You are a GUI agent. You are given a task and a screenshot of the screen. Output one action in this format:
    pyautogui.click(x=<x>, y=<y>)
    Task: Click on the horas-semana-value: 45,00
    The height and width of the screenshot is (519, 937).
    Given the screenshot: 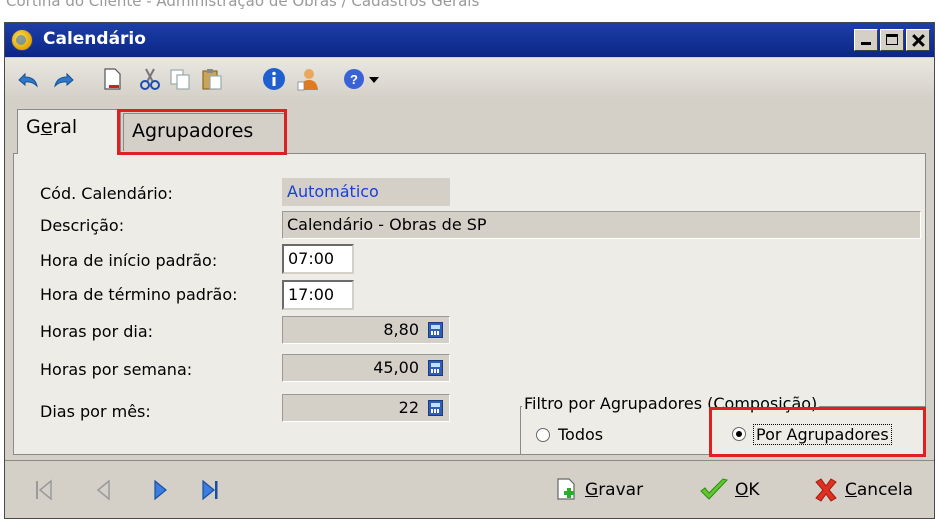 What is the action you would take?
    pyautogui.click(x=396, y=367)
    